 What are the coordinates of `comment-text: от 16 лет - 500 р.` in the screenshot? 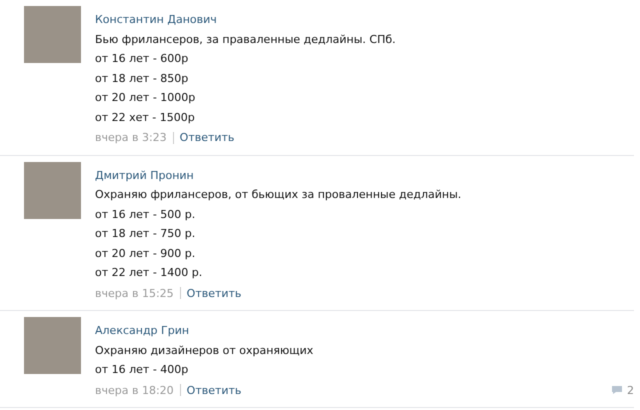 It's located at (145, 214).